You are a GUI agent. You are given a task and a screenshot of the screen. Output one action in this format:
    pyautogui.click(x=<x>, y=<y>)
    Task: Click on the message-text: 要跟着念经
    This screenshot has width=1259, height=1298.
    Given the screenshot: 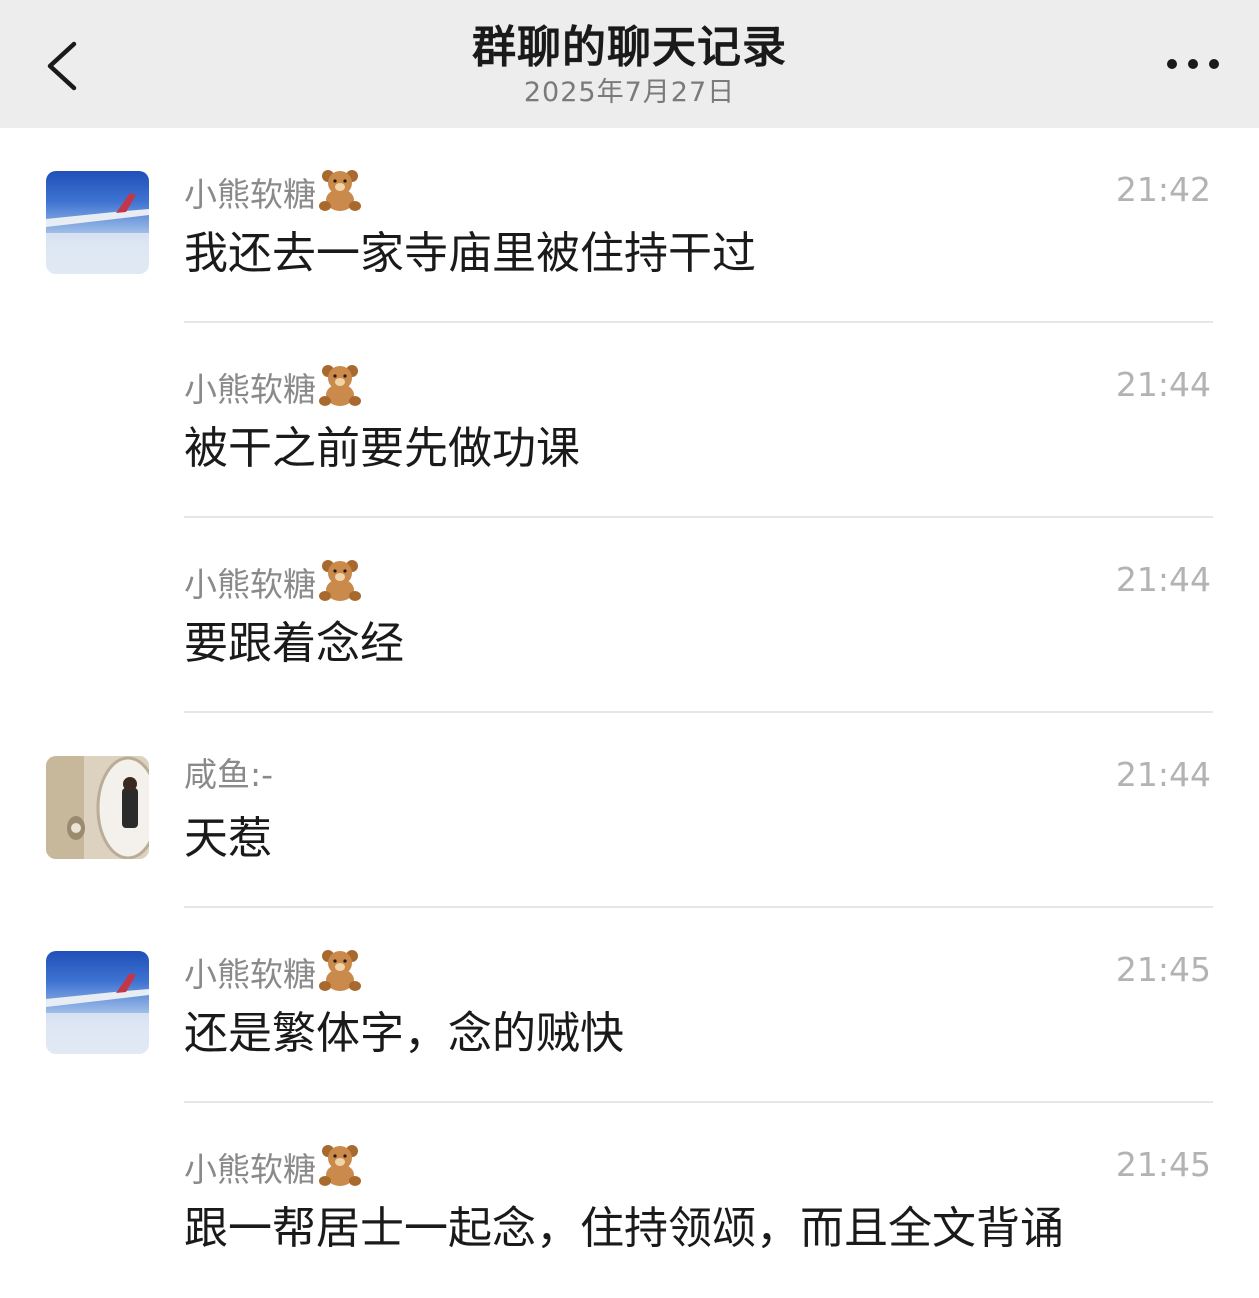 What is the action you would take?
    pyautogui.click(x=294, y=644)
    